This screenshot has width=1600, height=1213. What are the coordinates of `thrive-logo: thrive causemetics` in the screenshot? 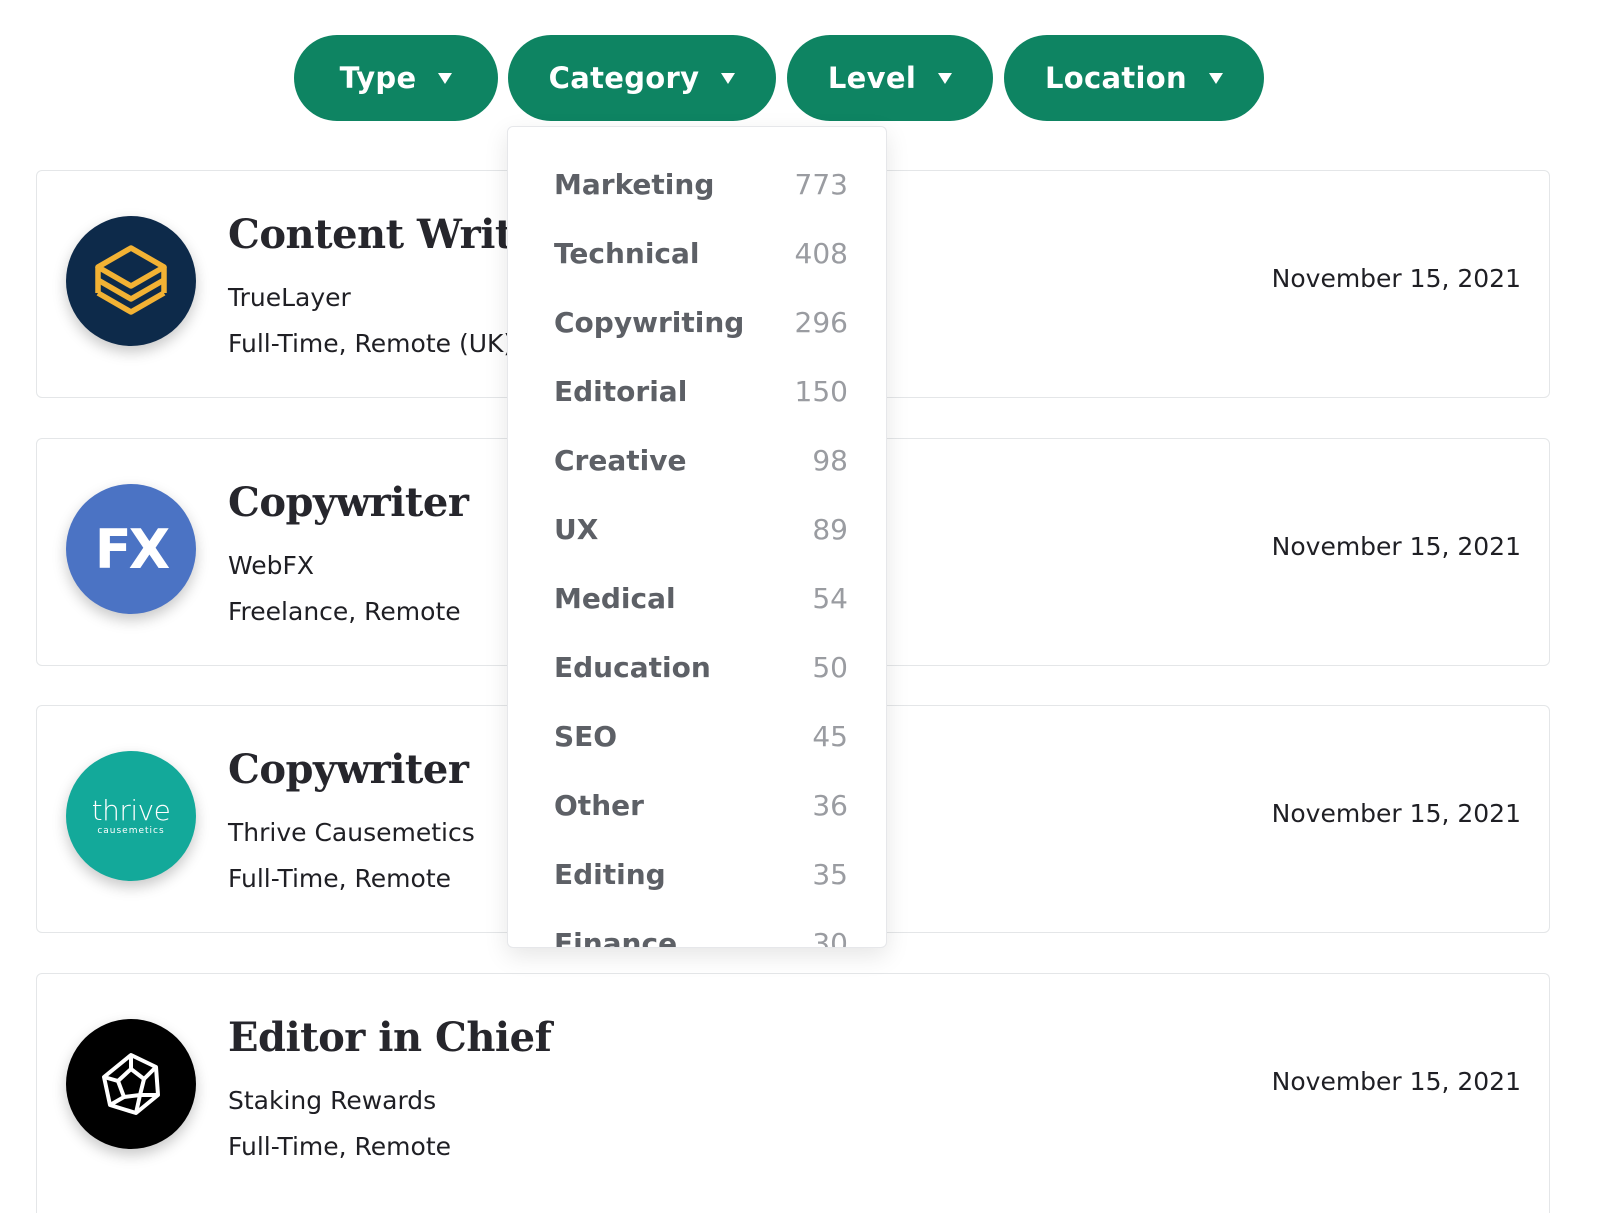 It's located at (131, 816).